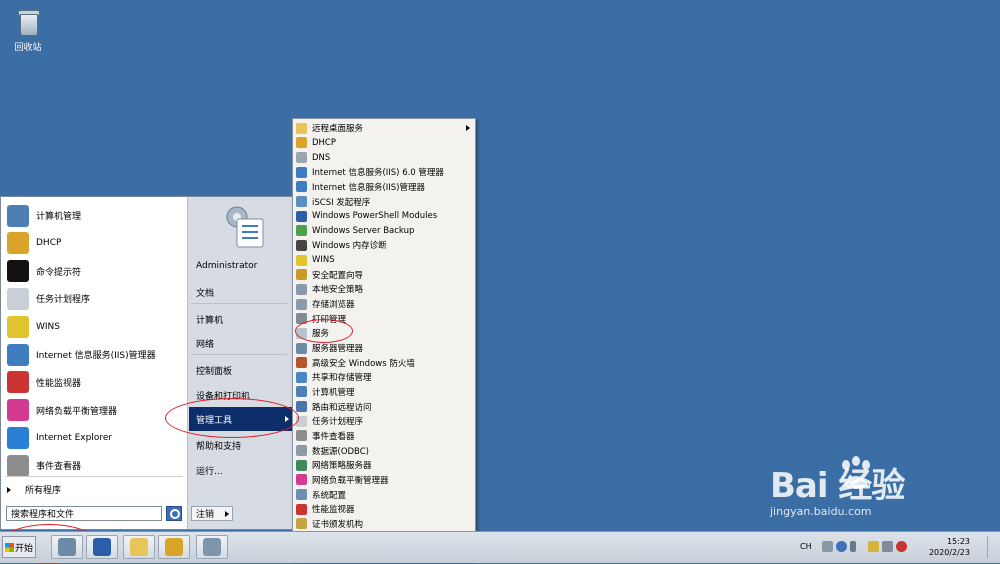 The image size is (1000, 564). What do you see at coordinates (887, 546) in the screenshot?
I see `network-icon` at bounding box center [887, 546].